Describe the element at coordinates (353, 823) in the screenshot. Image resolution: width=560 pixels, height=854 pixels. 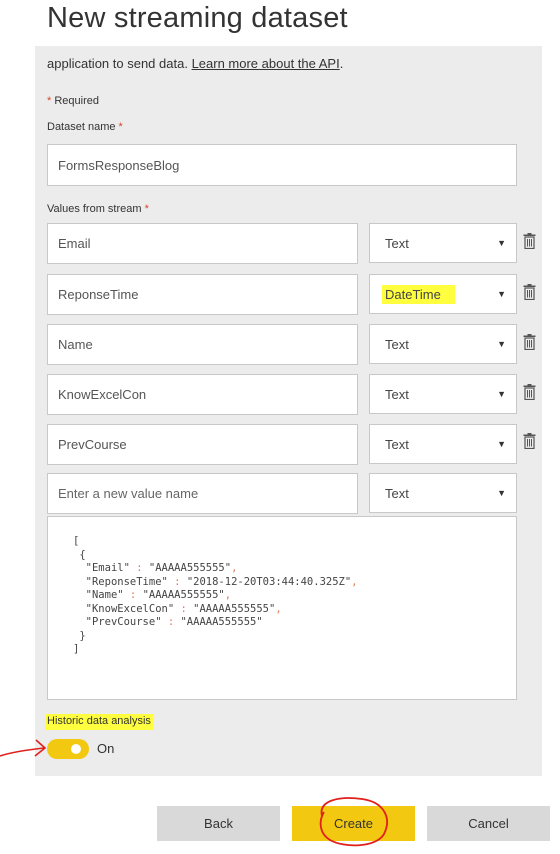
I see `create-button: Create` at that location.